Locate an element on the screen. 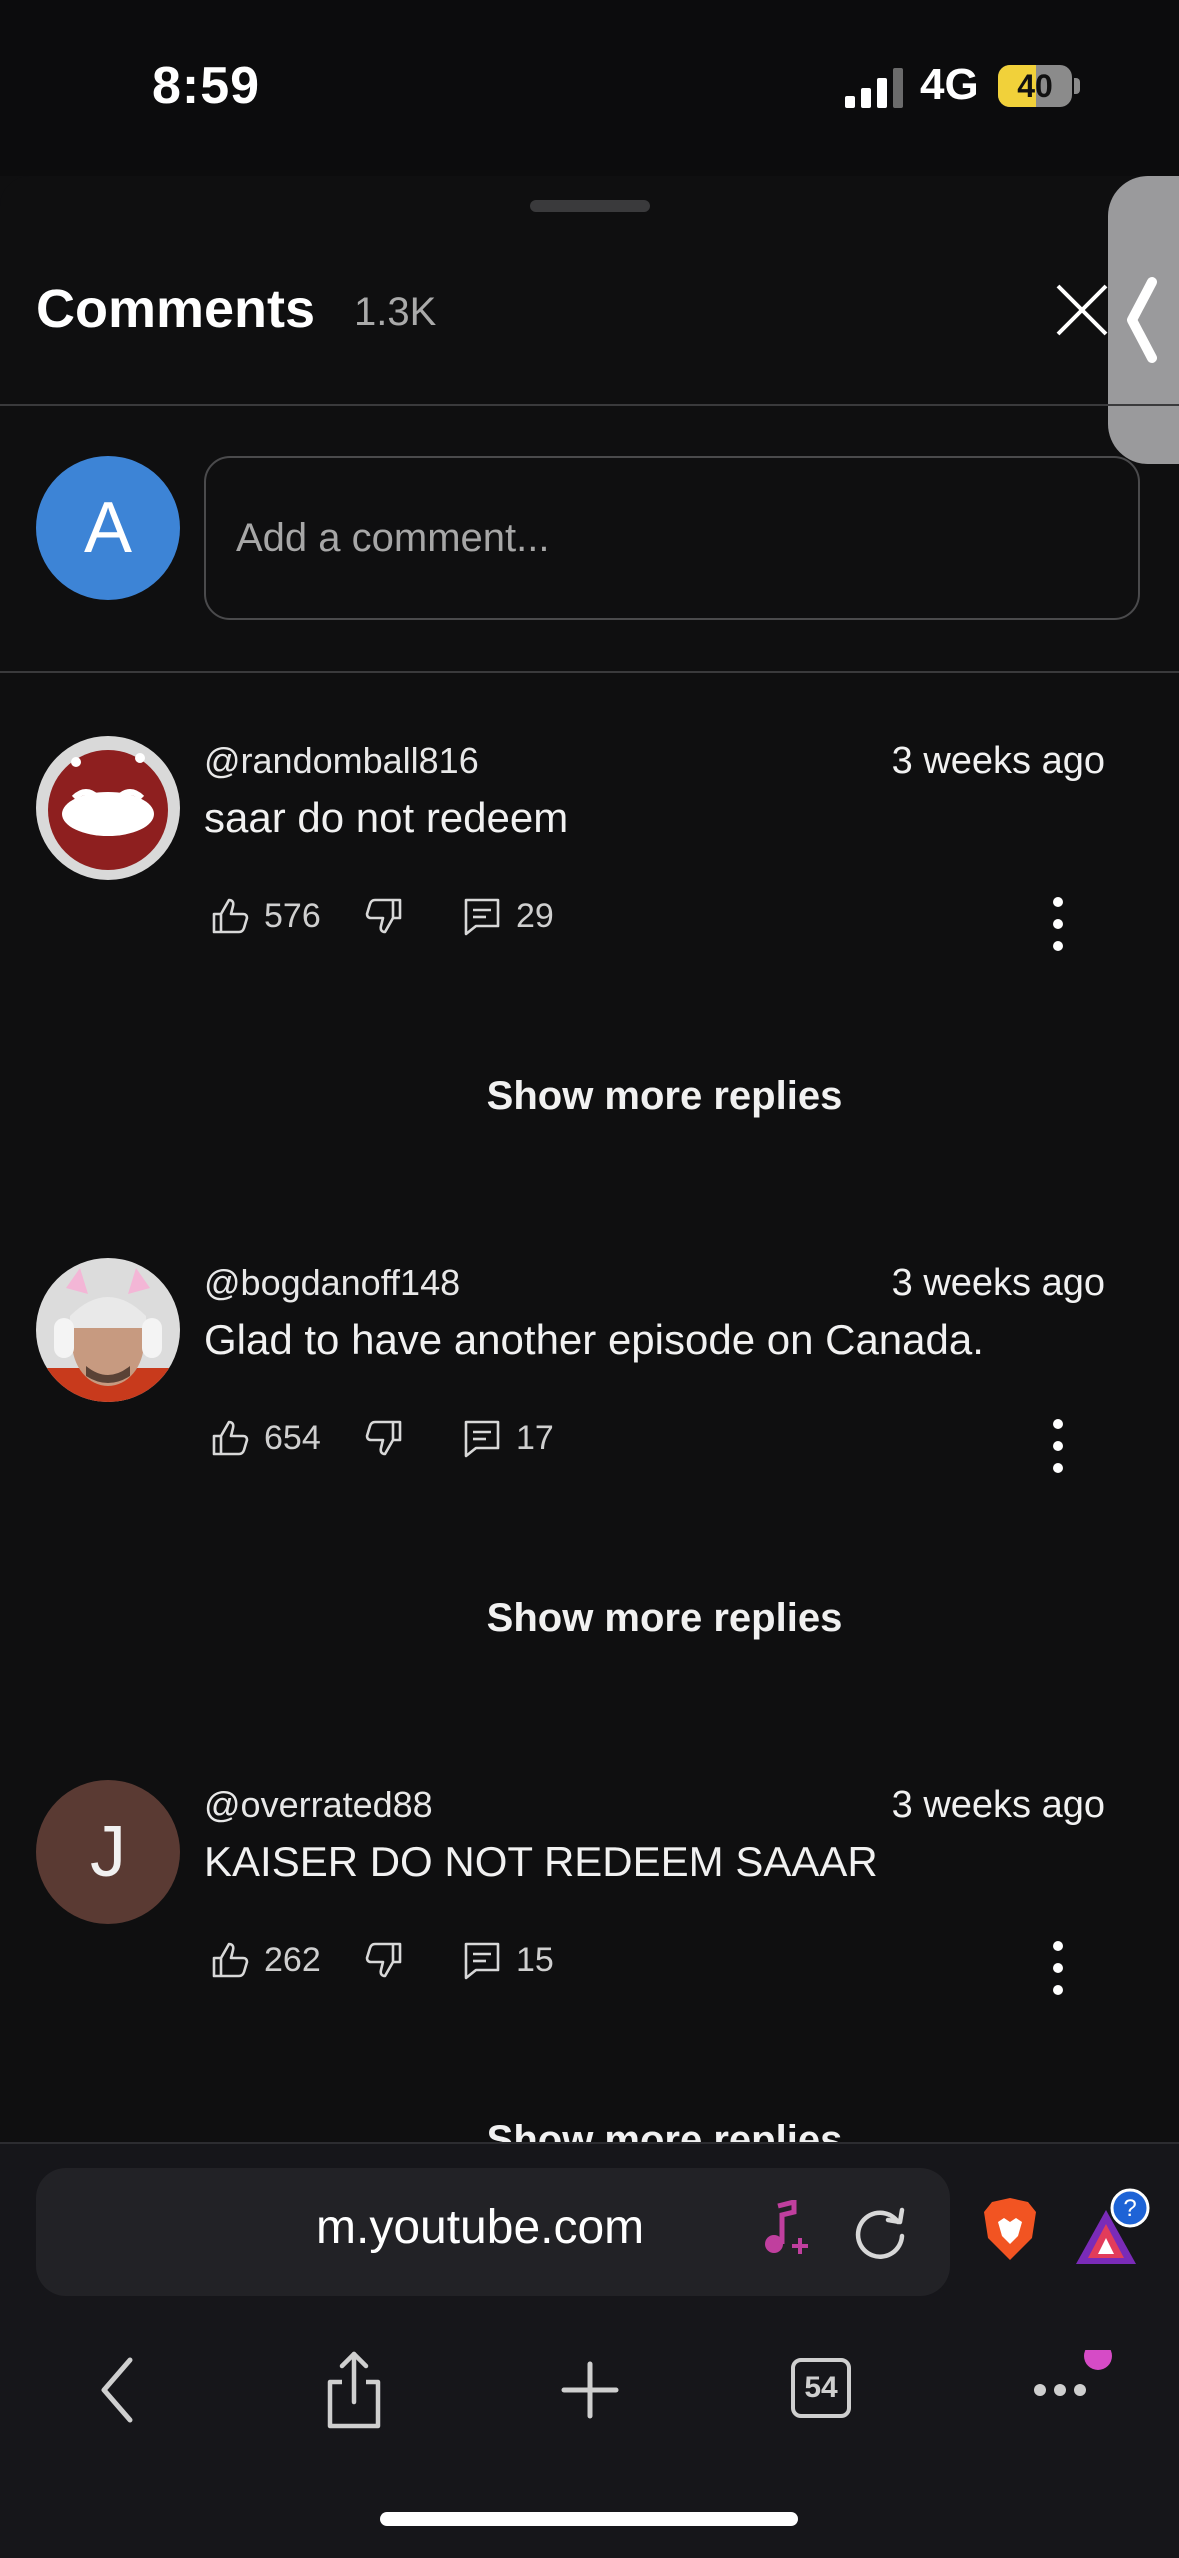 The height and width of the screenshot is (2558, 1179). share-icon is located at coordinates (354, 2390).